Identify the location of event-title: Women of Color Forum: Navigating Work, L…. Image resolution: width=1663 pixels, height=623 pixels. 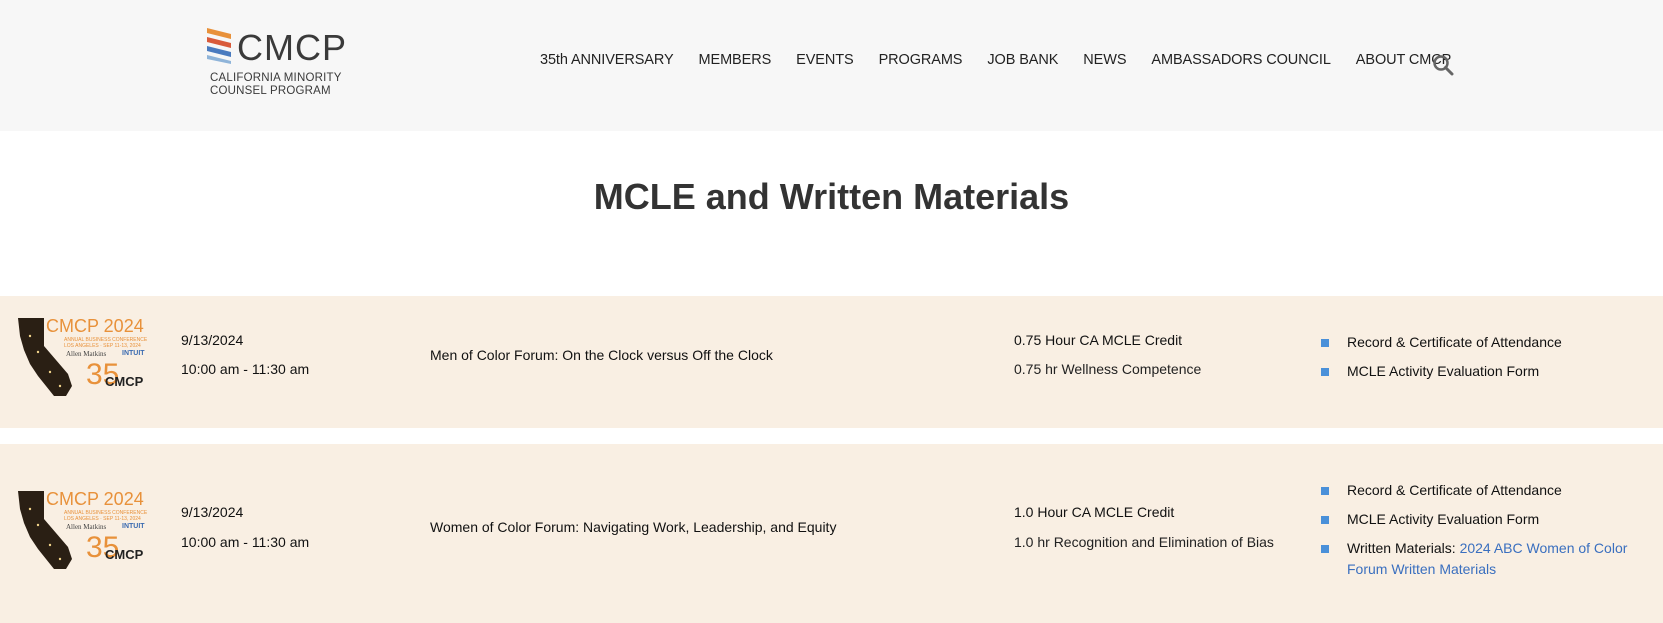
(633, 527).